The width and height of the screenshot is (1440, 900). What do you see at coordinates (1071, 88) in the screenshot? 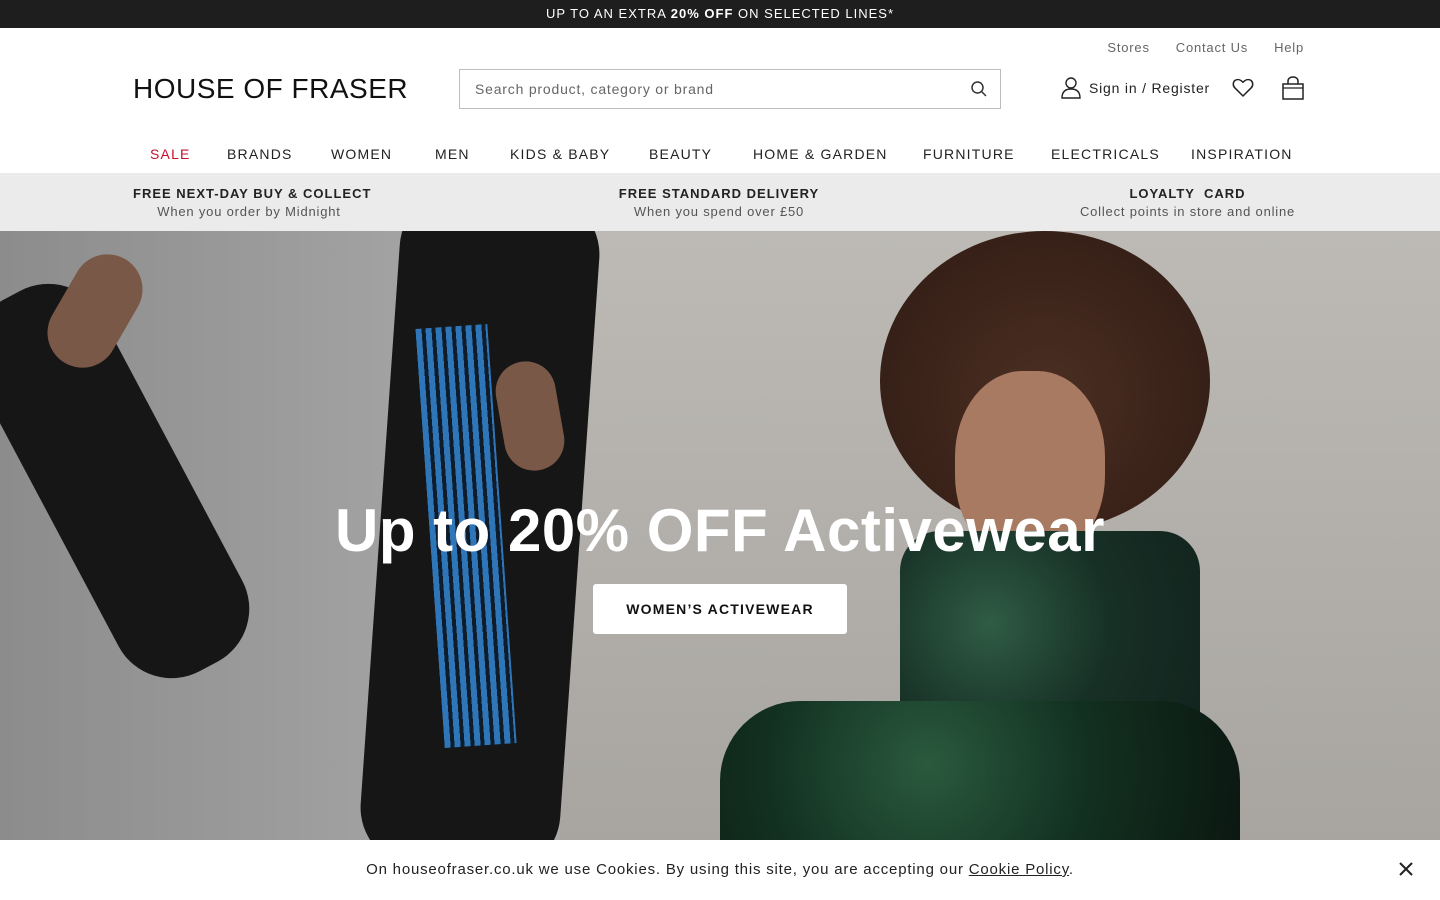
I see `user-icon` at bounding box center [1071, 88].